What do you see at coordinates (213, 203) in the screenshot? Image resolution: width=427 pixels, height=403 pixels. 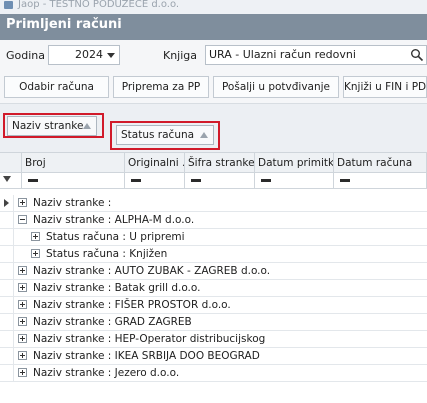 I see `group-row-client: Naziv stranke :` at bounding box center [213, 203].